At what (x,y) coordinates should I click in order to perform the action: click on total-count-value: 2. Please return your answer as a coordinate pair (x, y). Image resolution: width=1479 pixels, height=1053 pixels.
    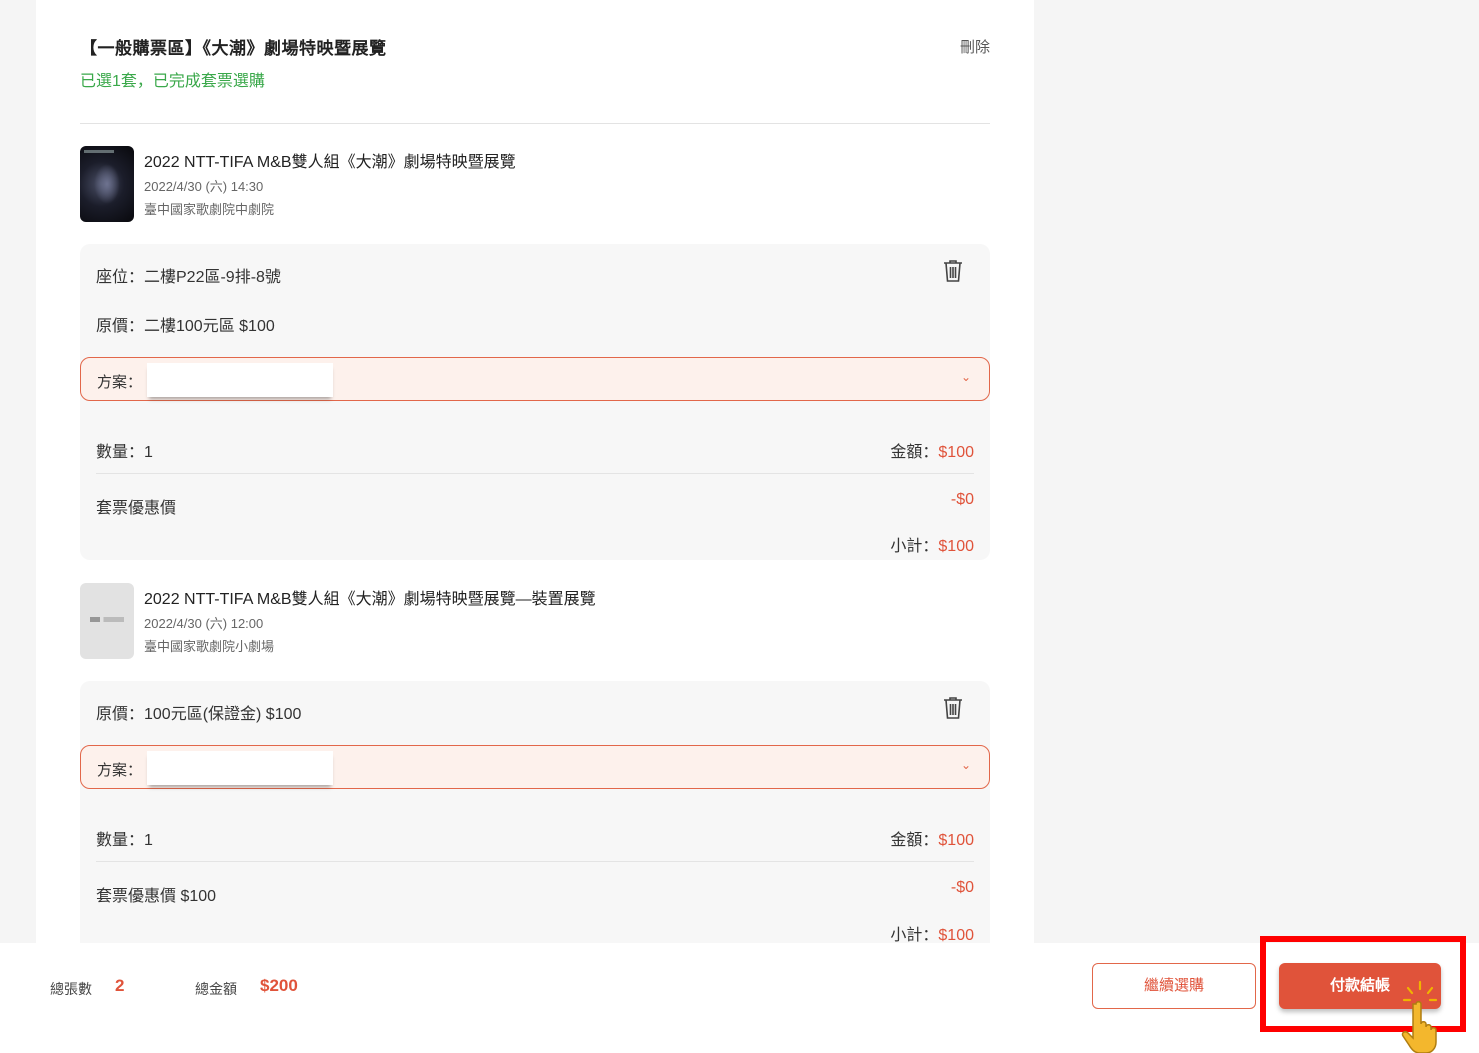
    Looking at the image, I should click on (120, 985).